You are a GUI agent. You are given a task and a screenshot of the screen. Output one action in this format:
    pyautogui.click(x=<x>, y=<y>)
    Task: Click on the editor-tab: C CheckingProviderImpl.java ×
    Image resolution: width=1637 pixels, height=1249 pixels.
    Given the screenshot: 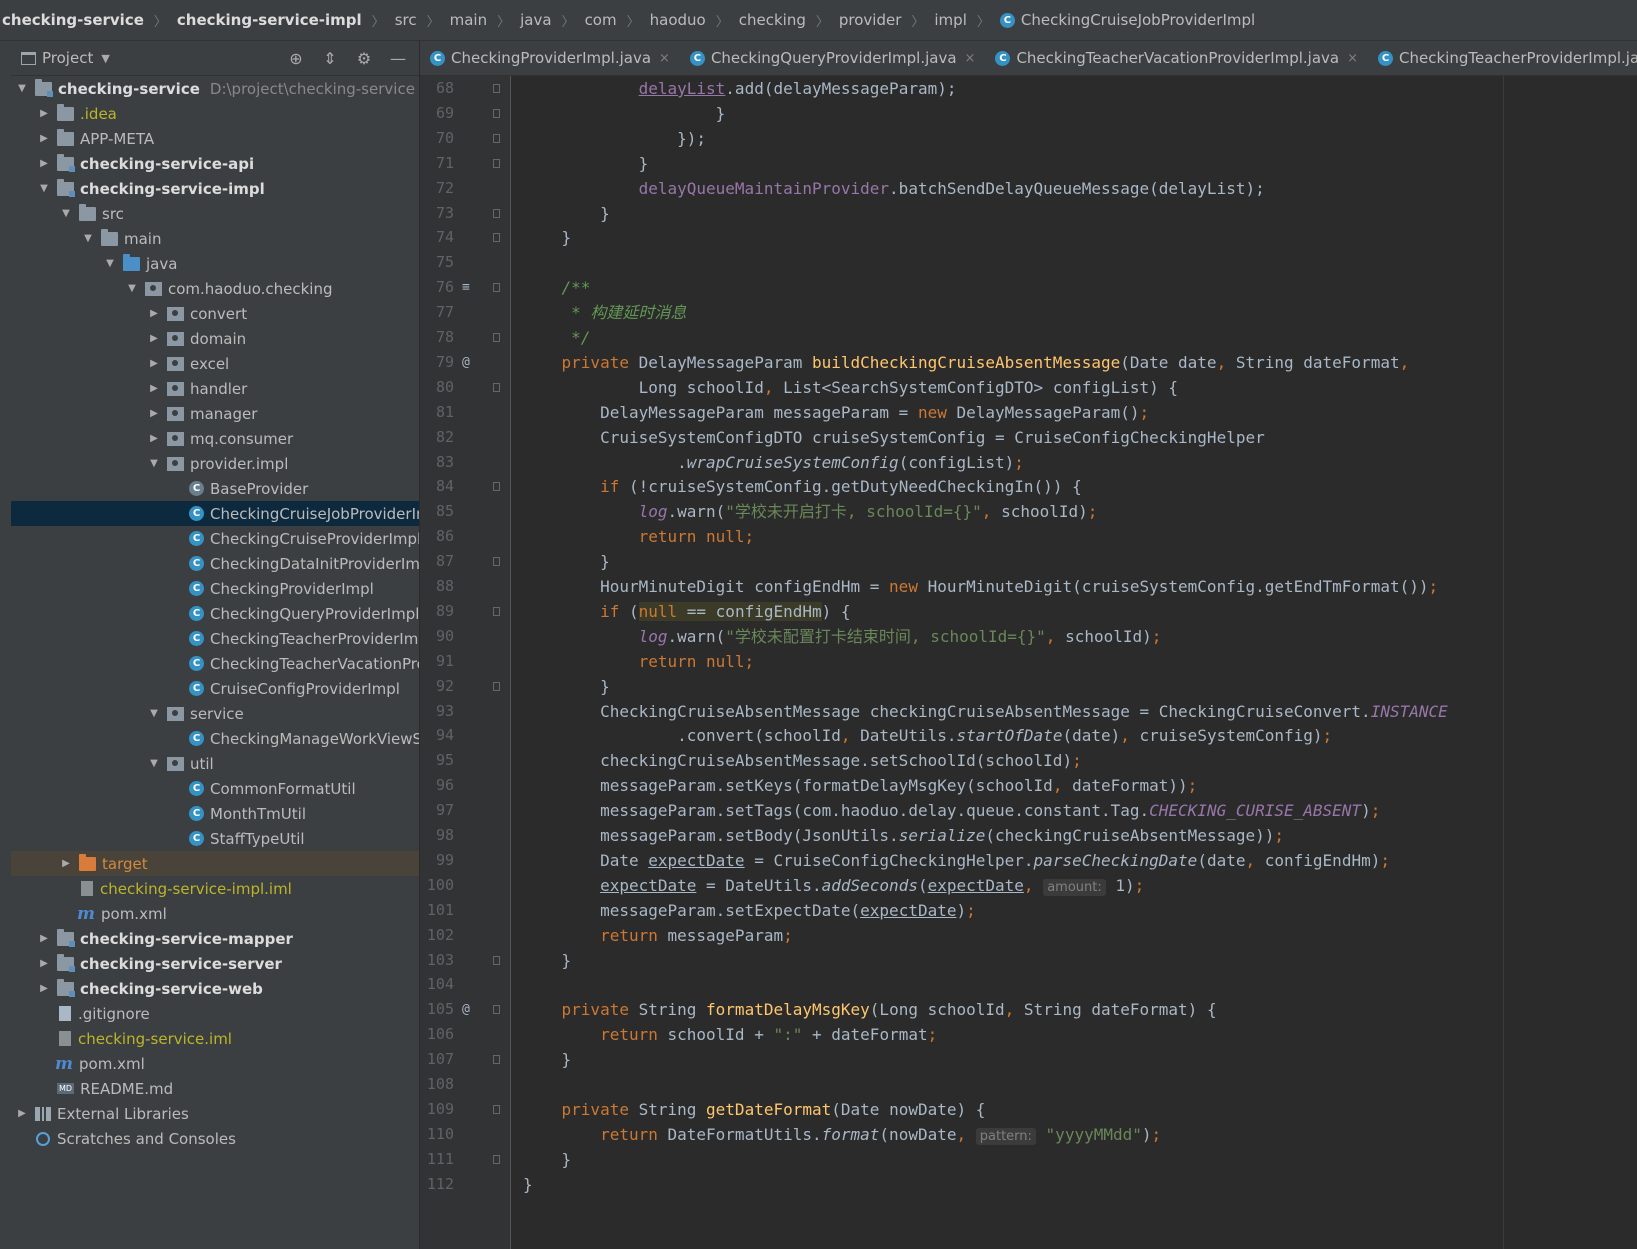 What is the action you would take?
    pyautogui.click(x=550, y=58)
    